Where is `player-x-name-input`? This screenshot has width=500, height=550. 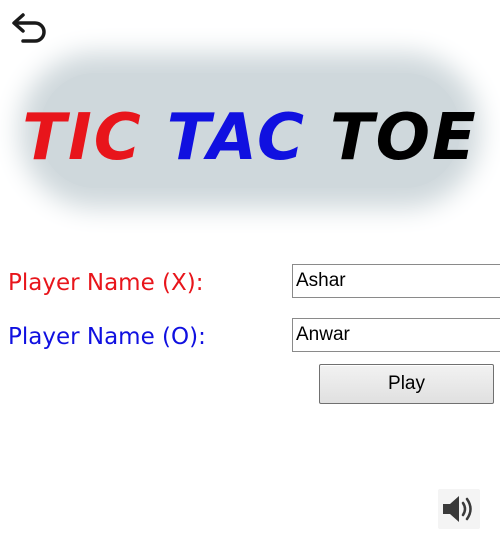
player-x-name-input is located at coordinates (396, 281).